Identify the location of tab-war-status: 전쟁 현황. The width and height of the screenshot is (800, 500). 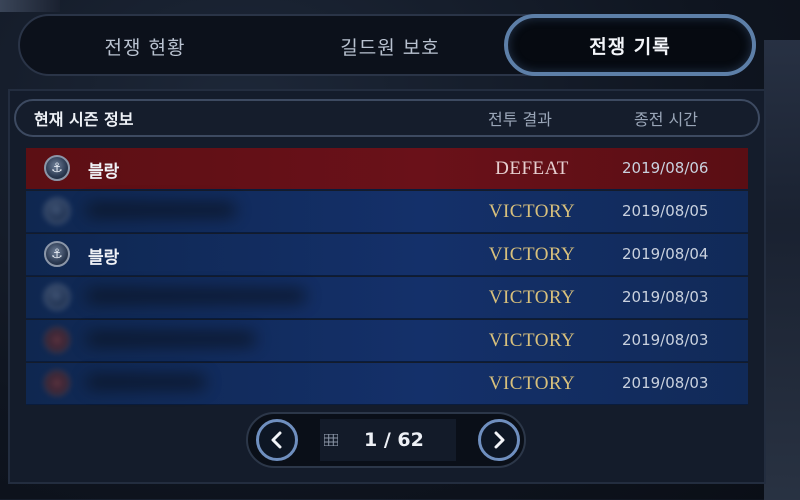
(145, 46).